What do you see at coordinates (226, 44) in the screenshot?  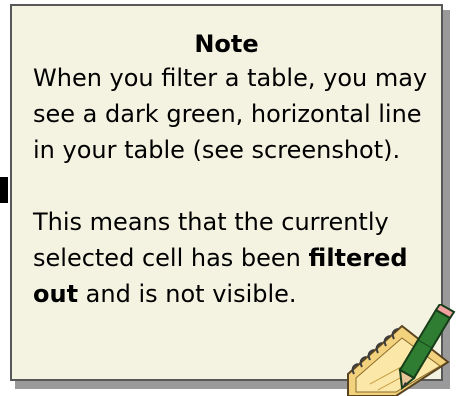 I see `note-title: Note` at bounding box center [226, 44].